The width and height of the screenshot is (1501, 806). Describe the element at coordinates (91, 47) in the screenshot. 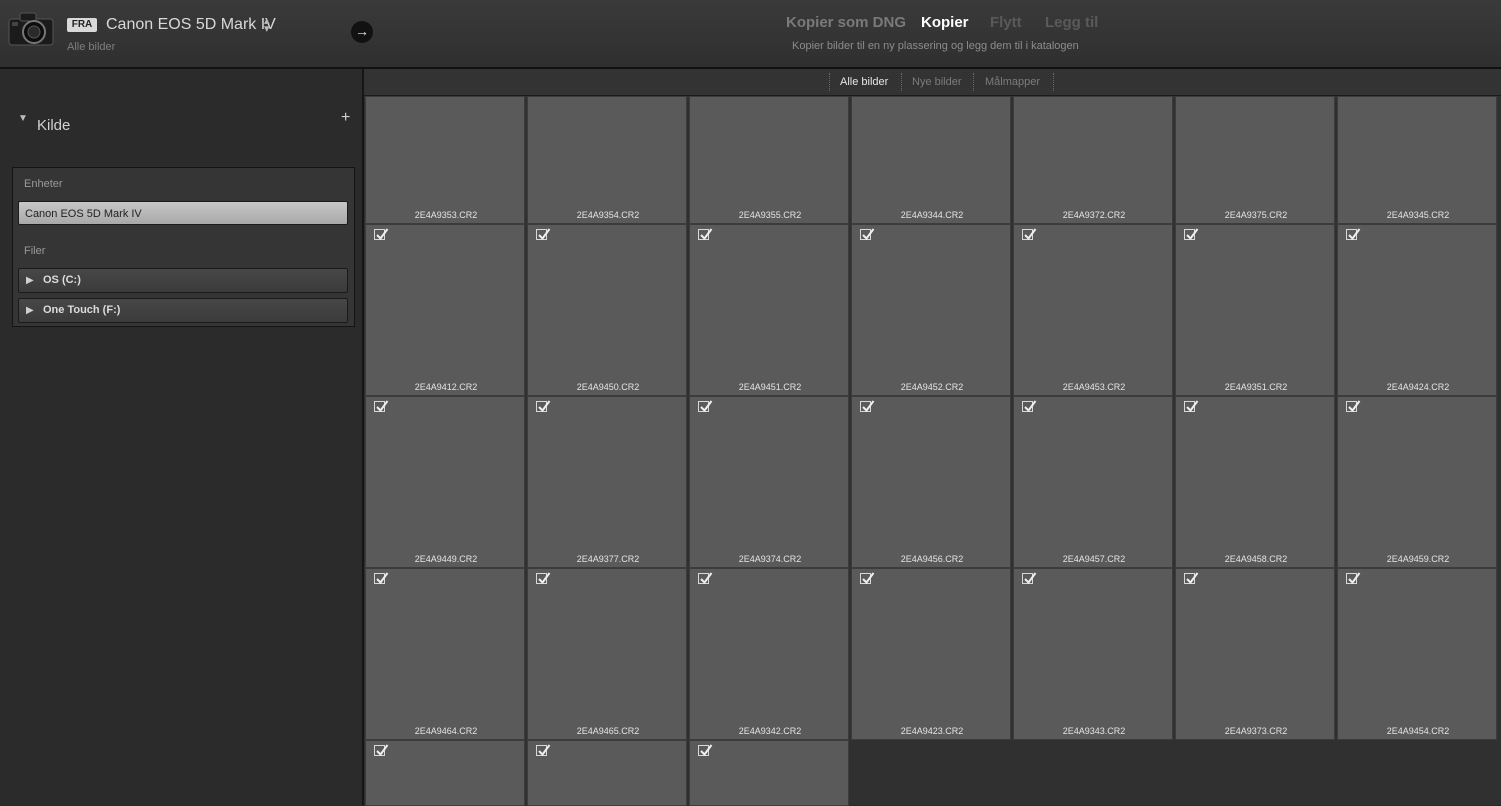

I see `source-subtitle: Alle bilder` at that location.